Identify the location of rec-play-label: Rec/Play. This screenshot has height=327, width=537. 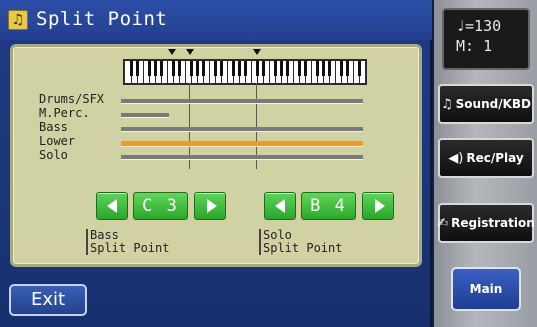
(495, 158).